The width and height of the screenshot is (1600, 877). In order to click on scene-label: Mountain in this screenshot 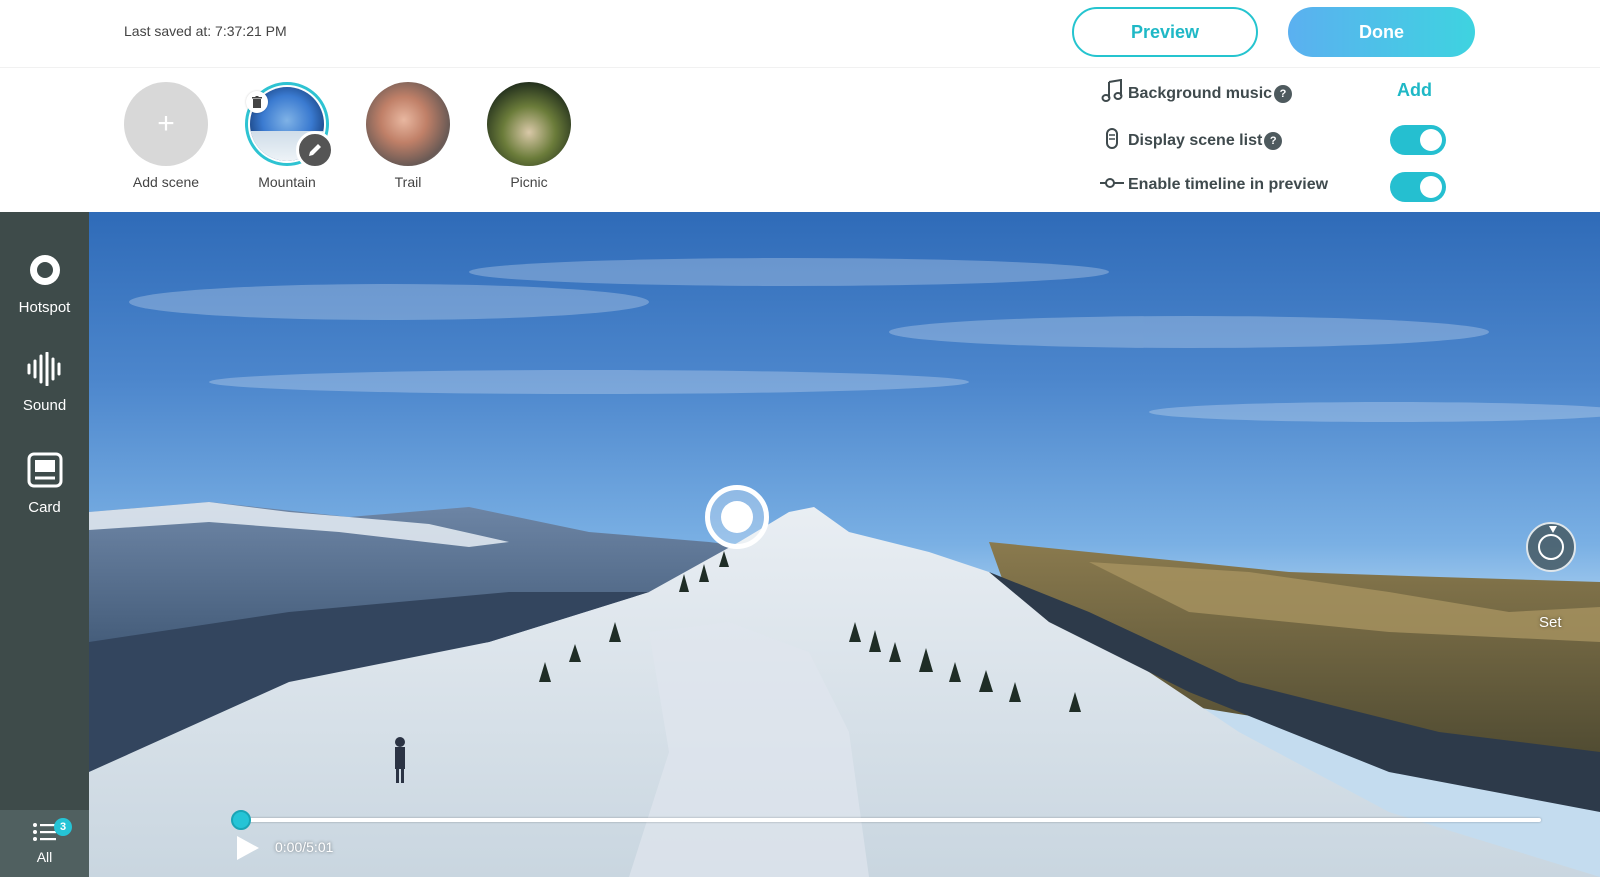, I will do `click(287, 182)`.